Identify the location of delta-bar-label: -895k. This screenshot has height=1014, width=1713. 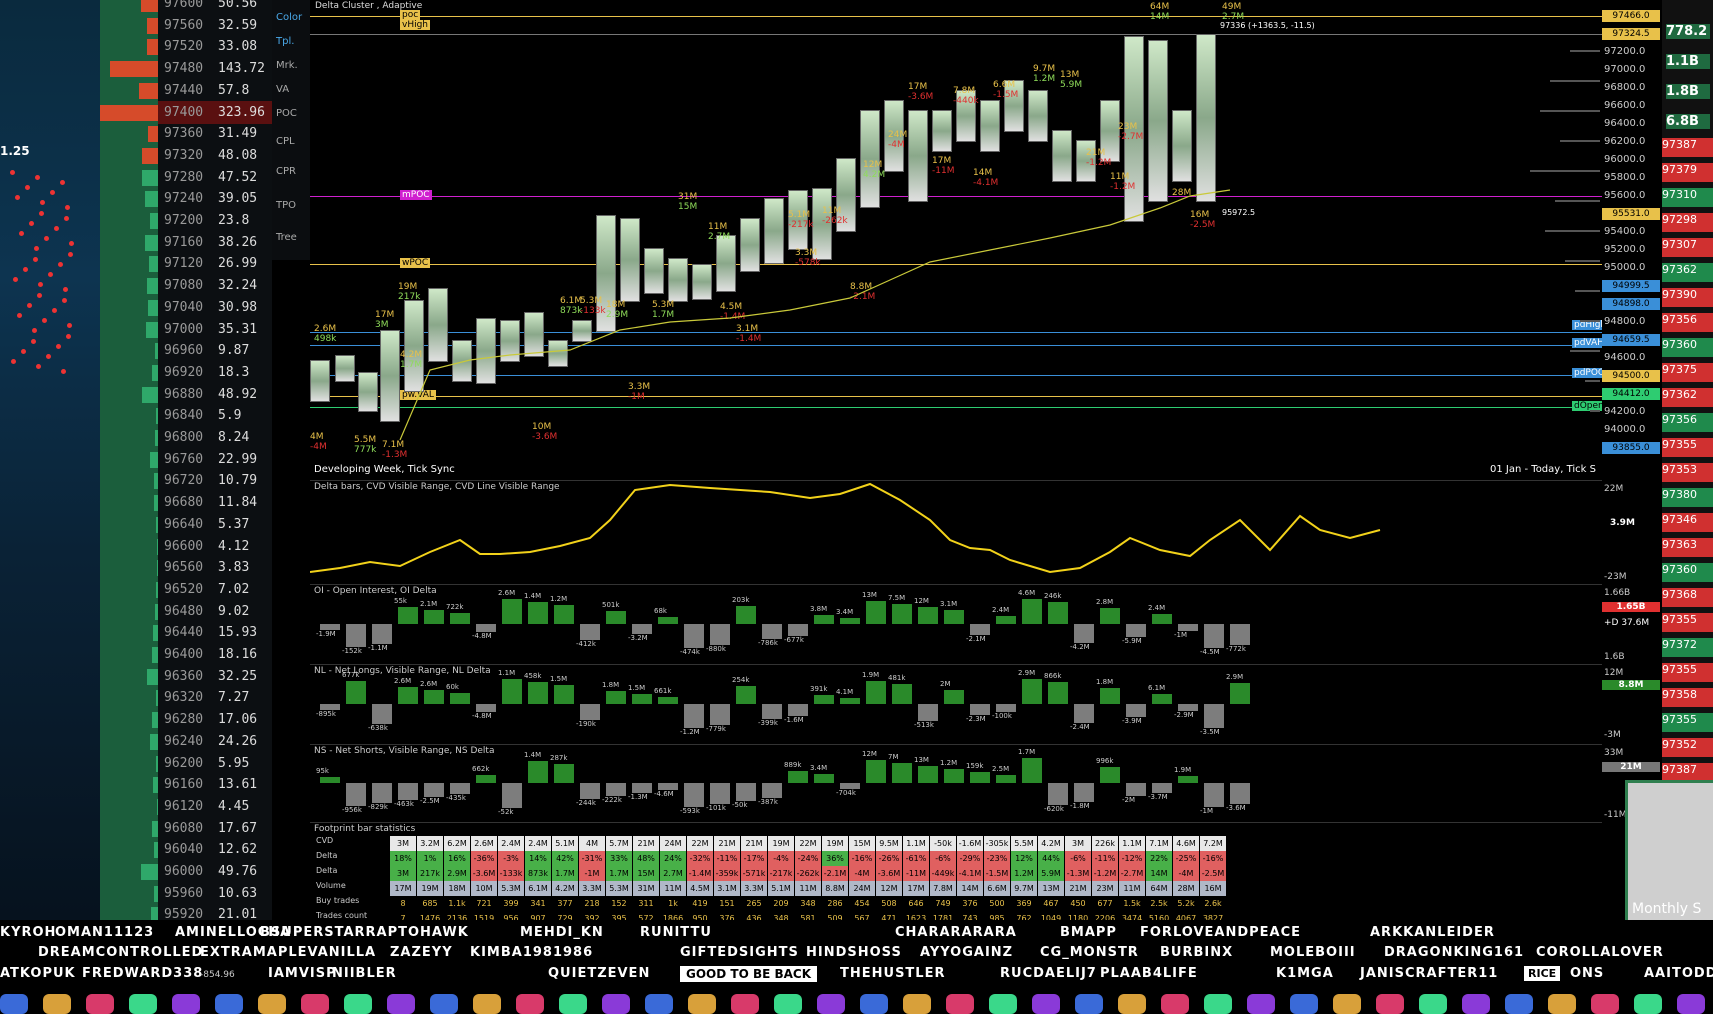
(326, 714).